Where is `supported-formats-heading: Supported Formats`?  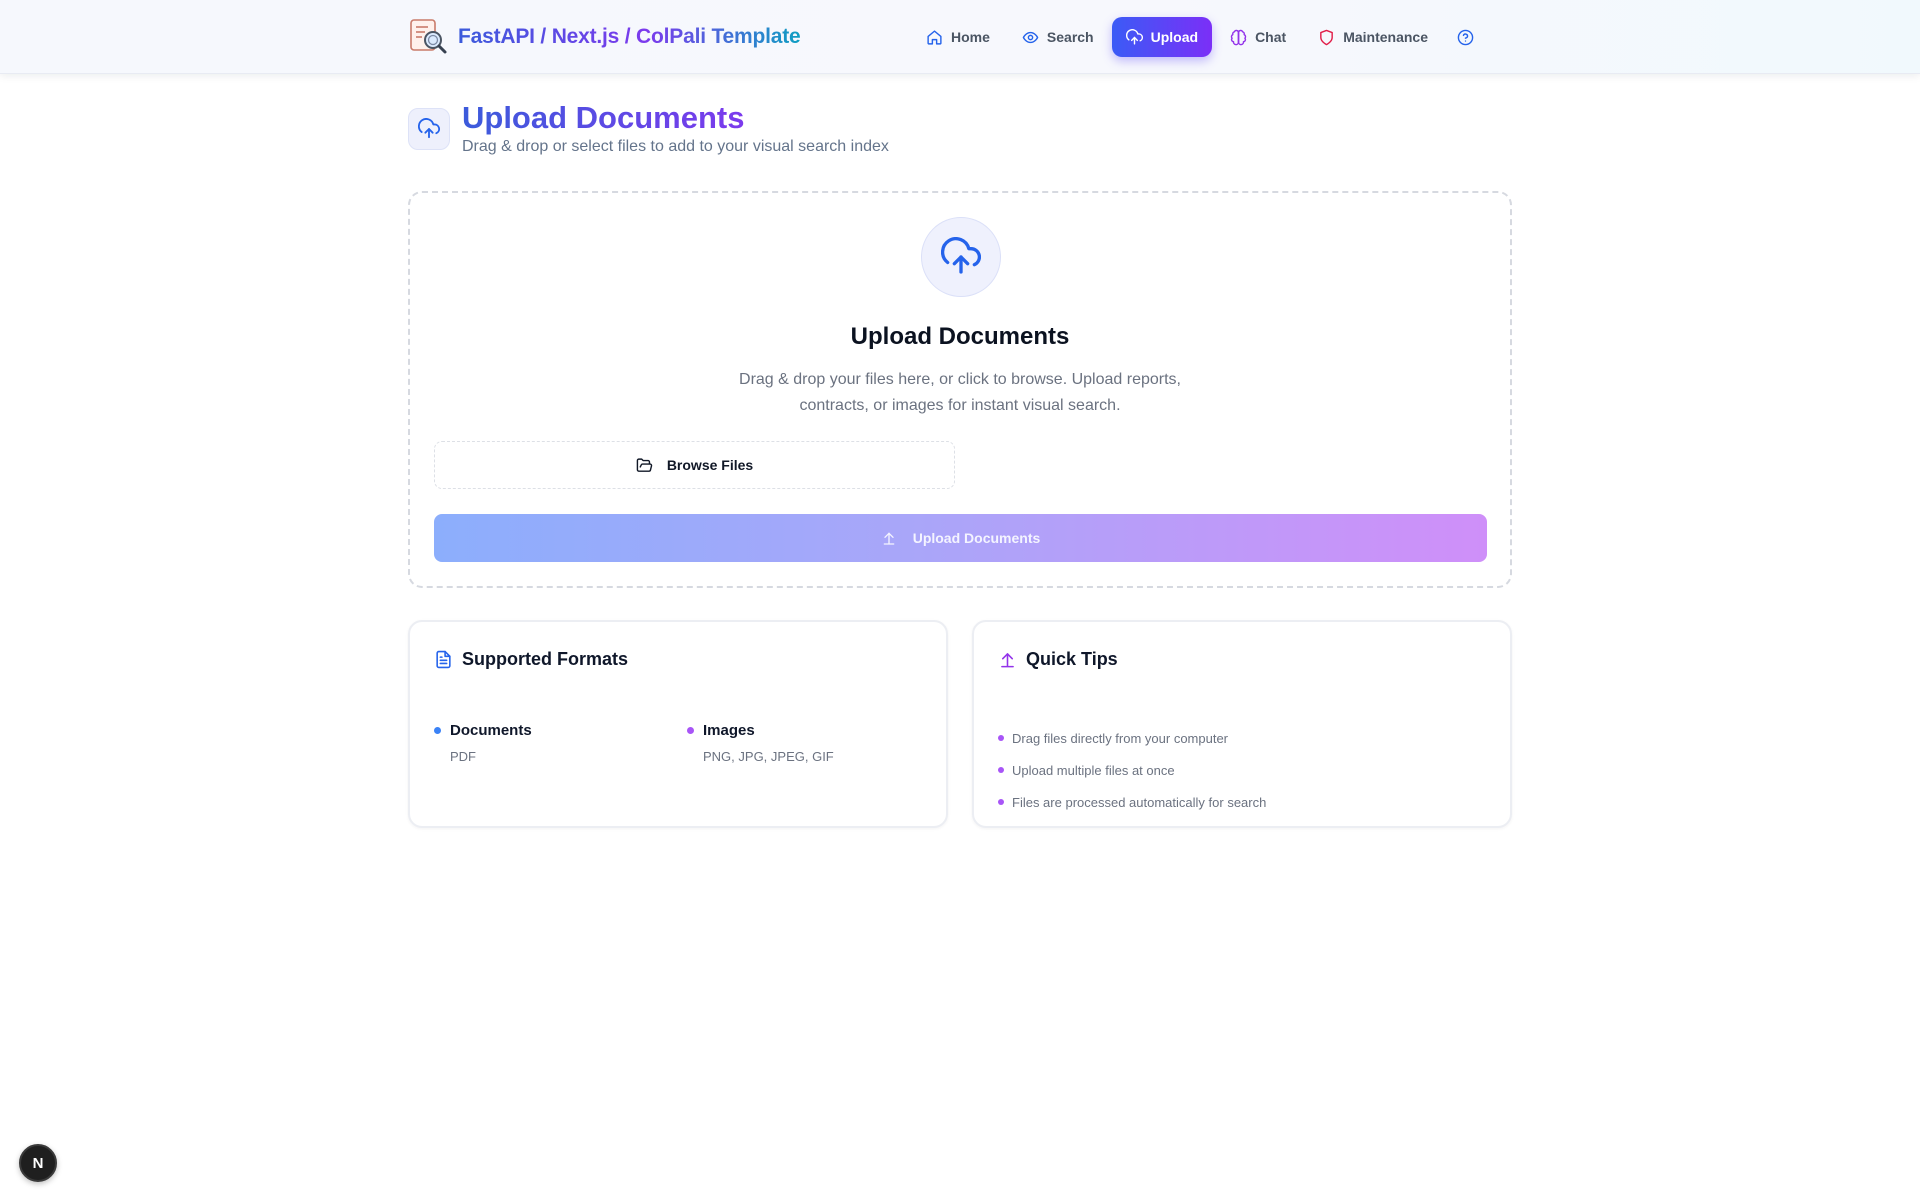 supported-formats-heading: Supported Formats is located at coordinates (531, 659).